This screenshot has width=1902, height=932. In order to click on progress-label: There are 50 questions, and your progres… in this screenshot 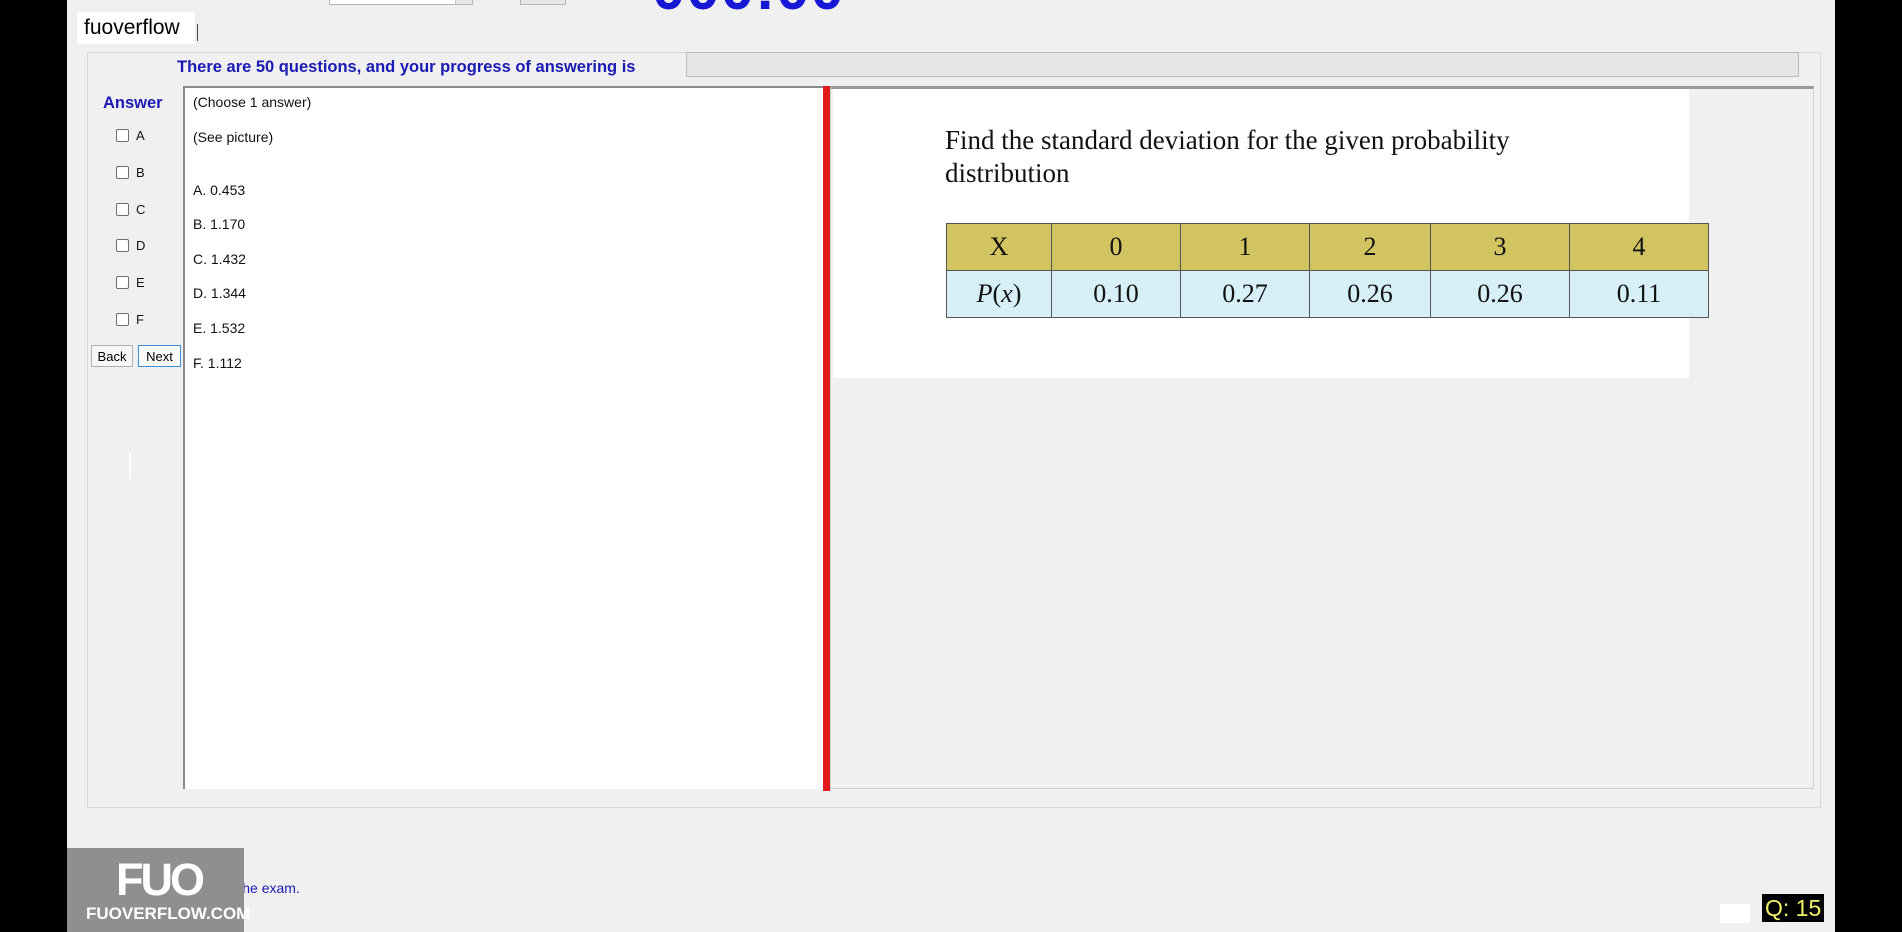, I will do `click(406, 67)`.